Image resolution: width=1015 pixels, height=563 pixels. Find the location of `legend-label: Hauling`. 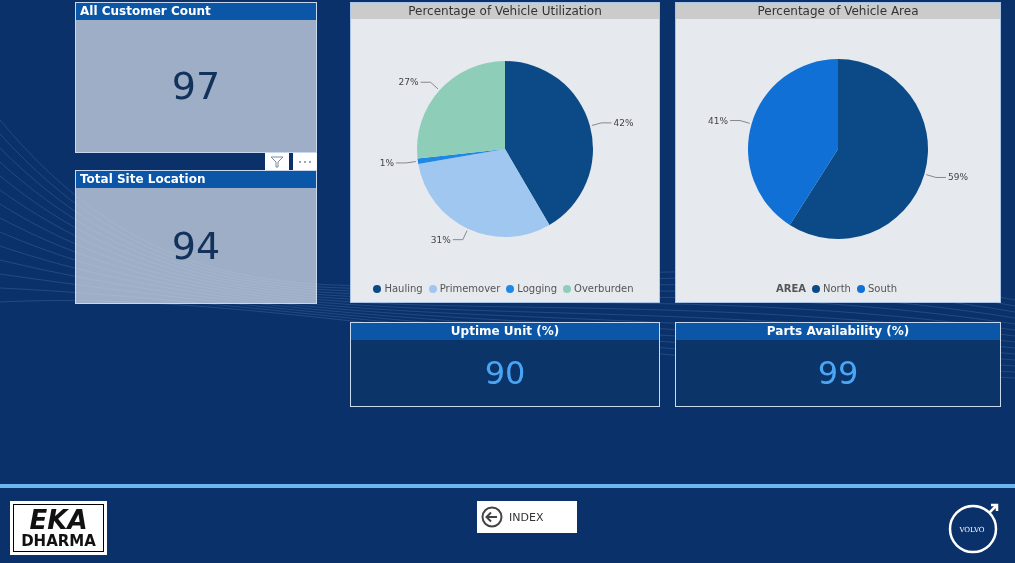

legend-label: Hauling is located at coordinates (403, 288).